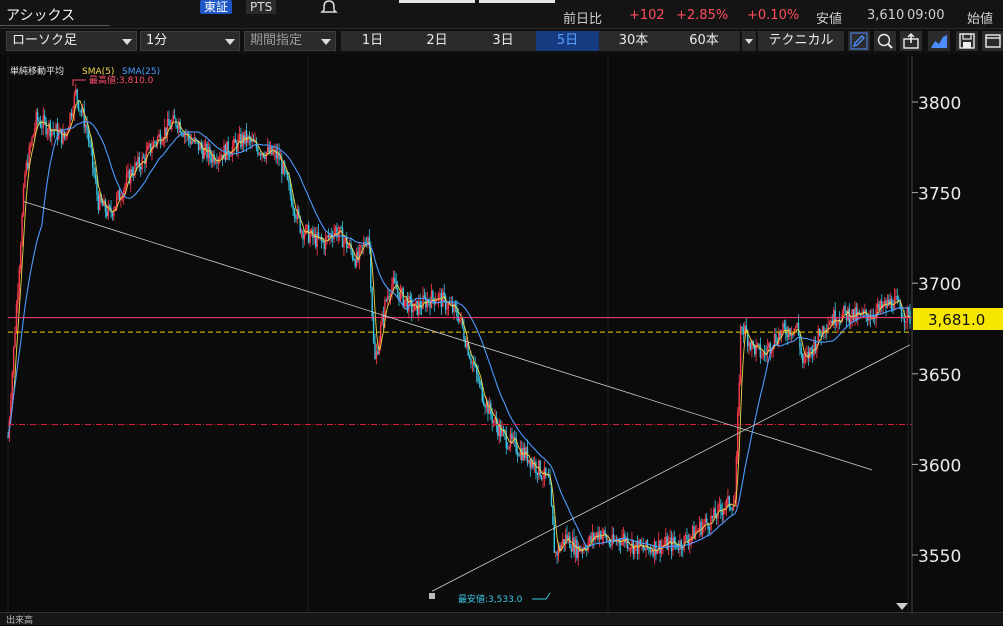 The image size is (1003, 626). Describe the element at coordinates (501, 618) in the screenshot. I see `volume-pane` at that location.